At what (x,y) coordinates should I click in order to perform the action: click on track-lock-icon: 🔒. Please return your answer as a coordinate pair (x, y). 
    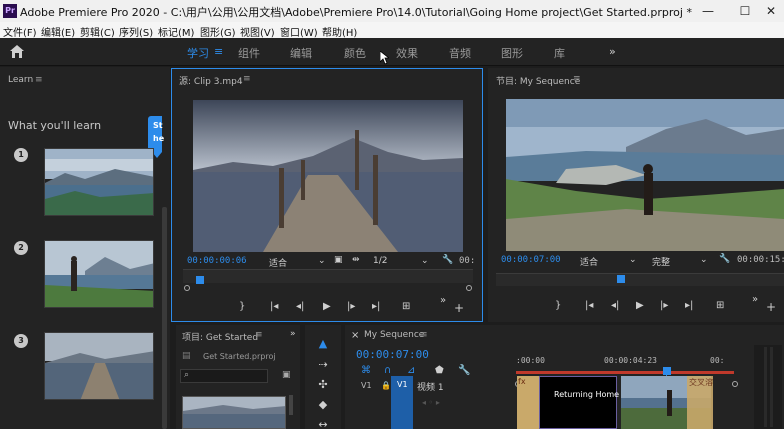
    Looking at the image, I should click on (386, 385).